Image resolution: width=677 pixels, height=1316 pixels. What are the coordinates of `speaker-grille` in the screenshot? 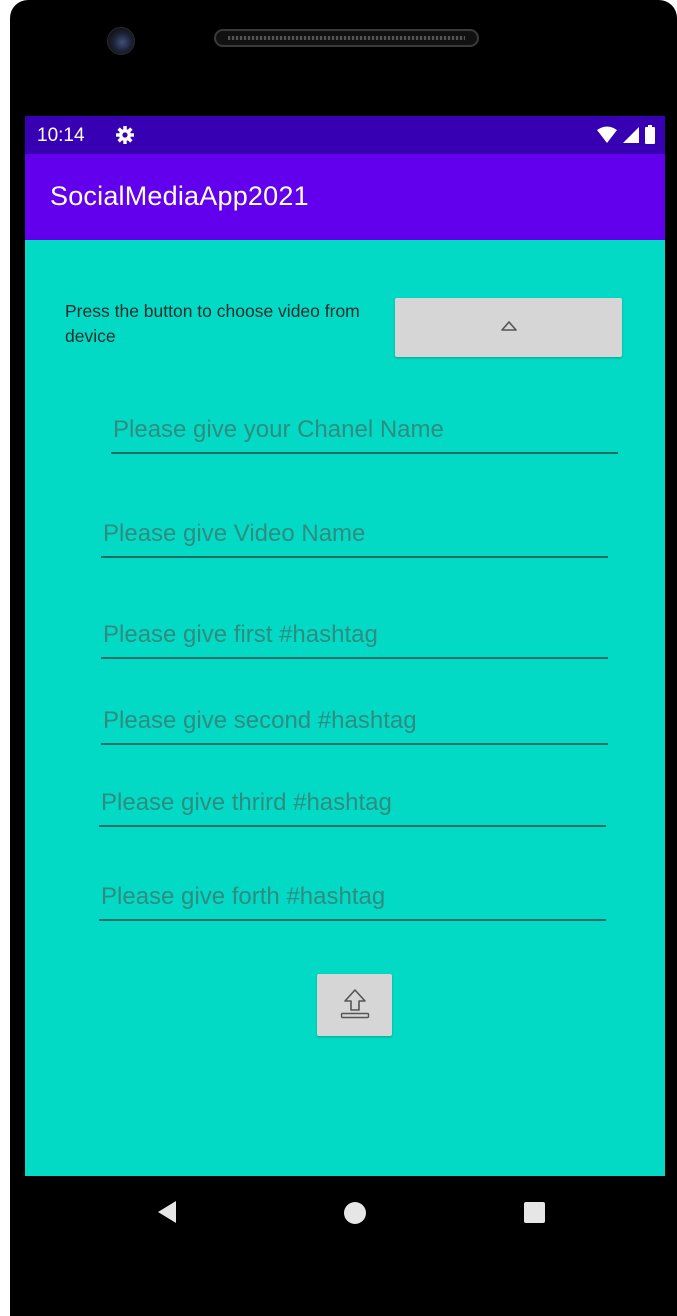 It's located at (346, 38).